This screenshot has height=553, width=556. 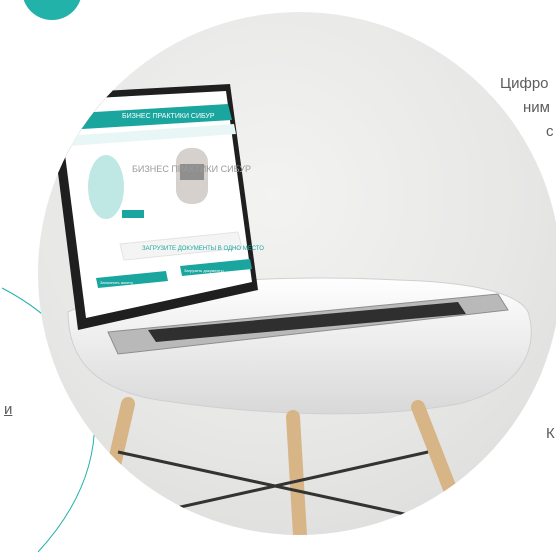 I want to click on screen-button-right-label: Загрузить документы, so click(x=204, y=270).